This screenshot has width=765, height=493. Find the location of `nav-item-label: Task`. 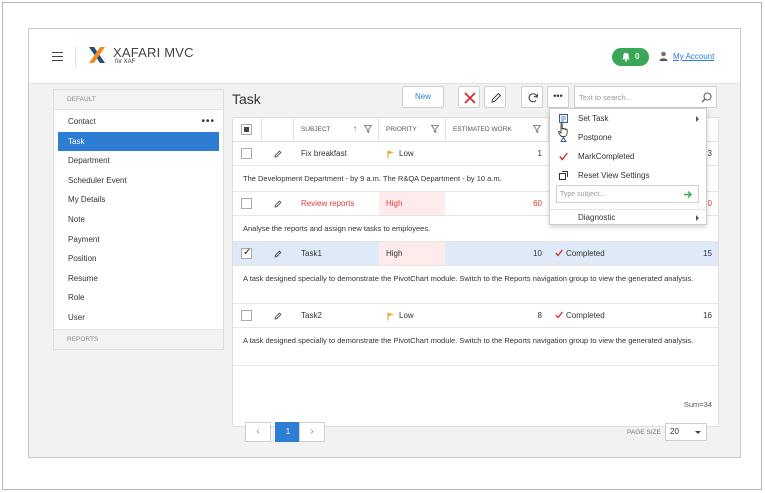

nav-item-label: Task is located at coordinates (76, 141).